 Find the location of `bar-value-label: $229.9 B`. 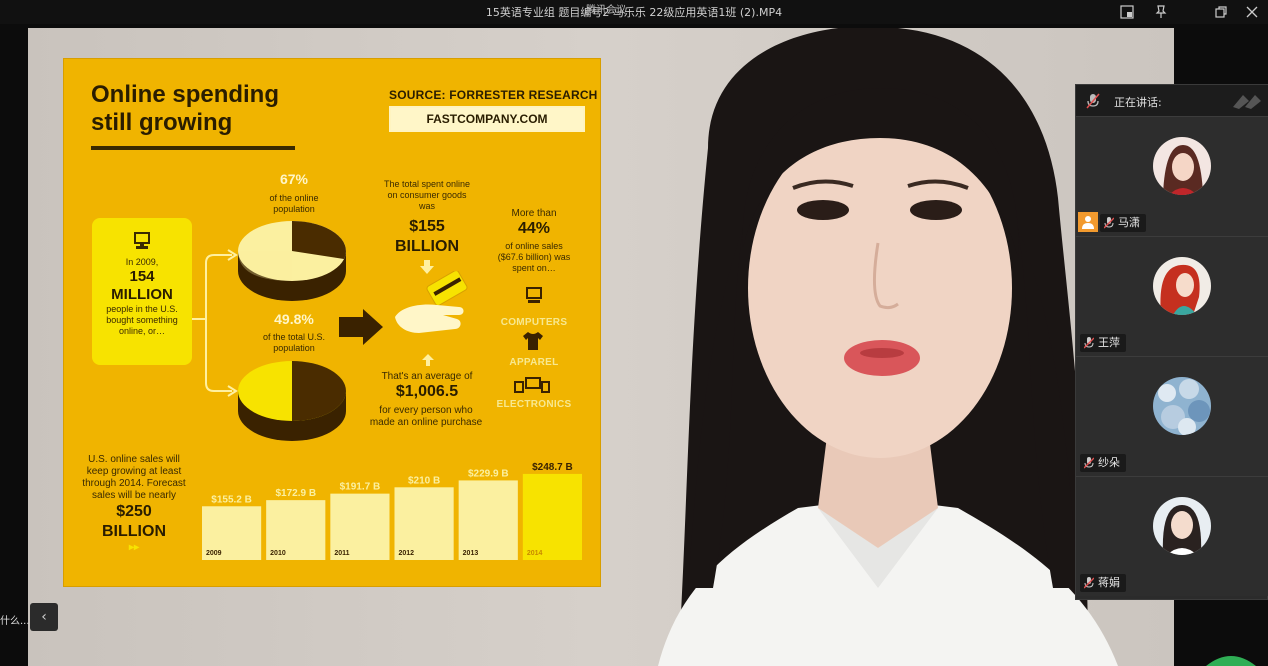

bar-value-label: $229.9 B is located at coordinates (488, 473).